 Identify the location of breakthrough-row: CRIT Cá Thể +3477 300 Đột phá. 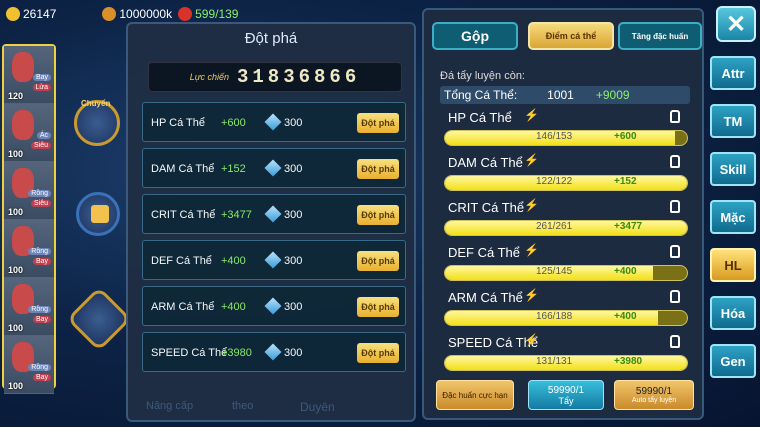
(274, 214).